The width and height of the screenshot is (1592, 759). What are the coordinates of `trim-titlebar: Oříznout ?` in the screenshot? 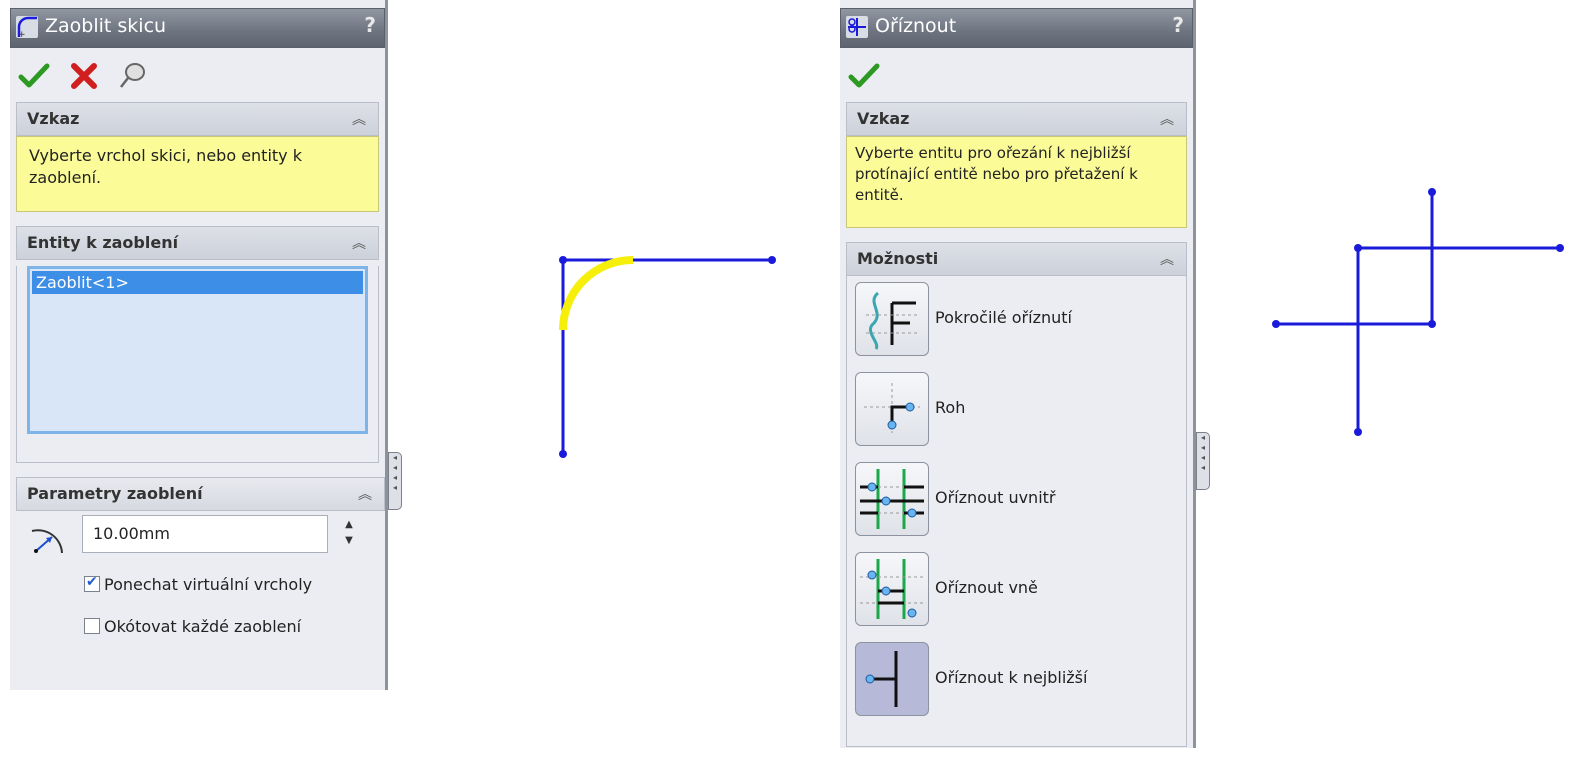 It's located at (1016, 28).